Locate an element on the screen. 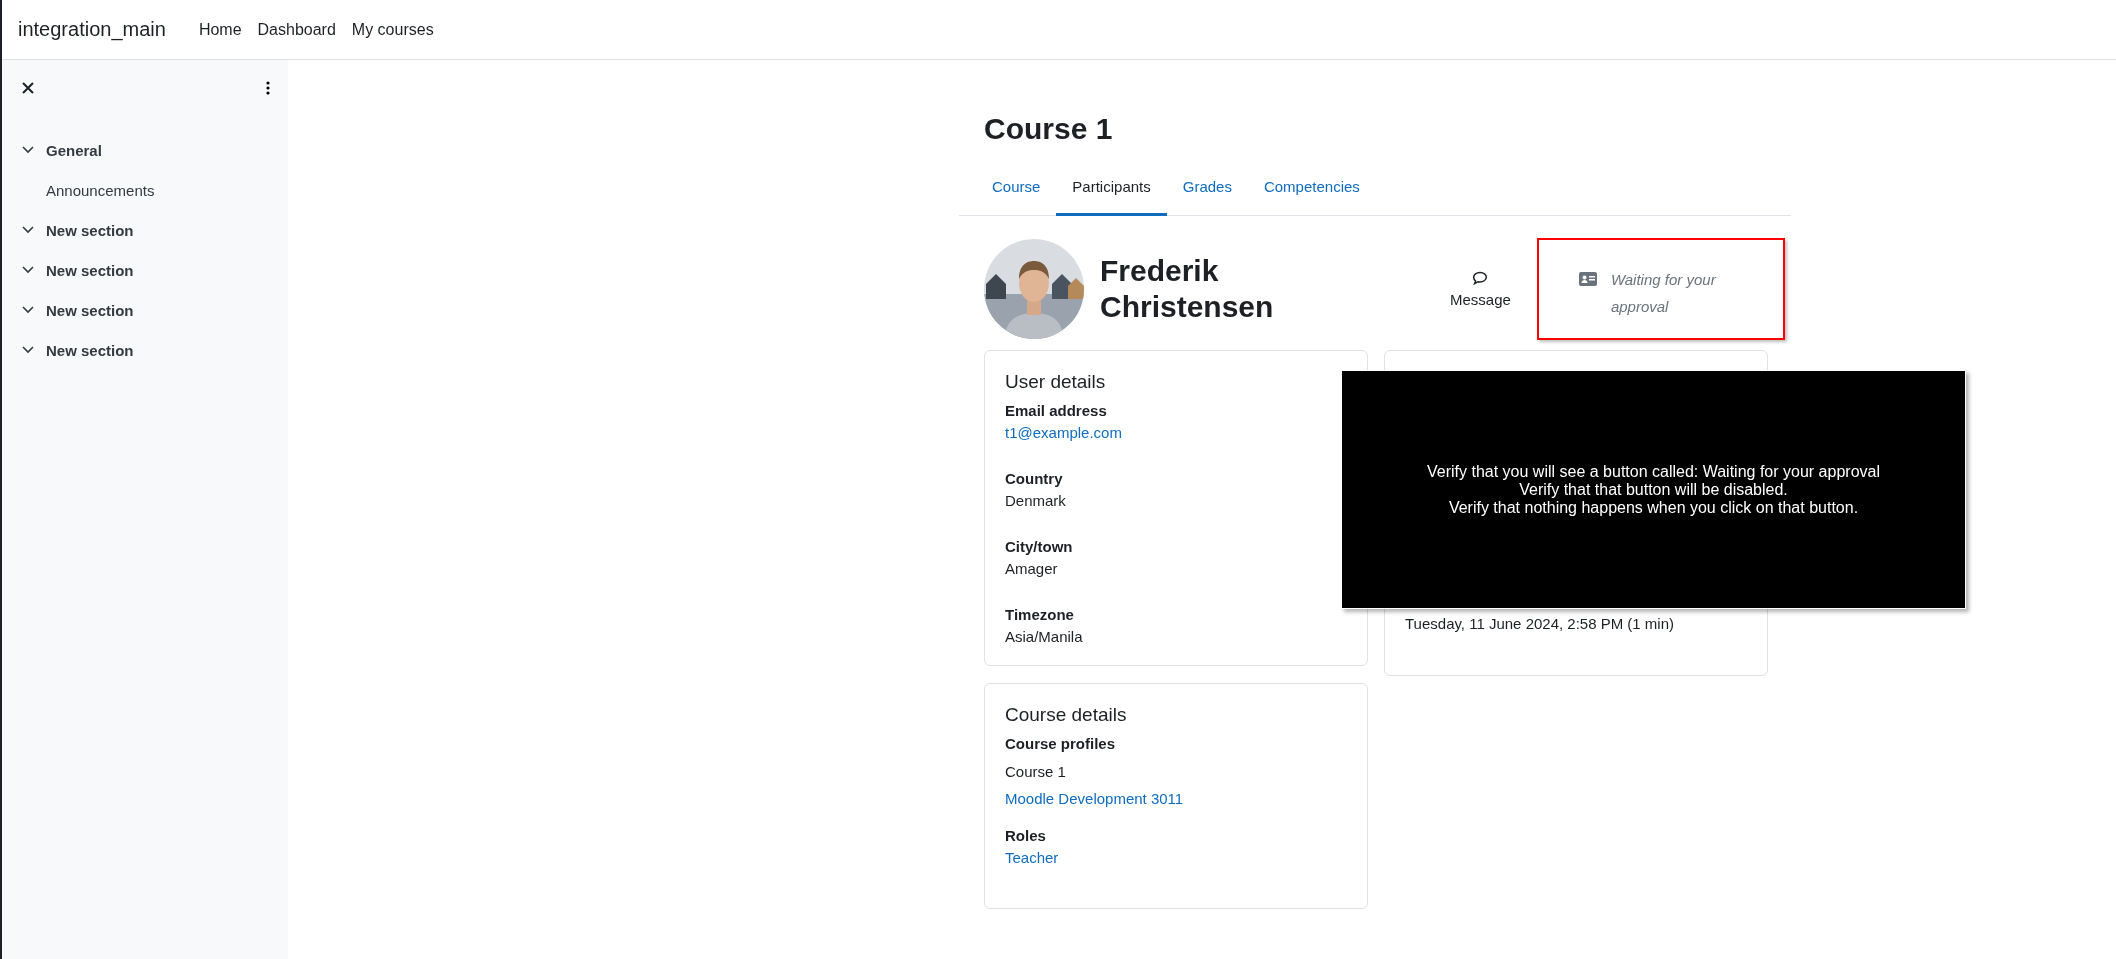  field-value: Asia/Manila is located at coordinates (1044, 637).